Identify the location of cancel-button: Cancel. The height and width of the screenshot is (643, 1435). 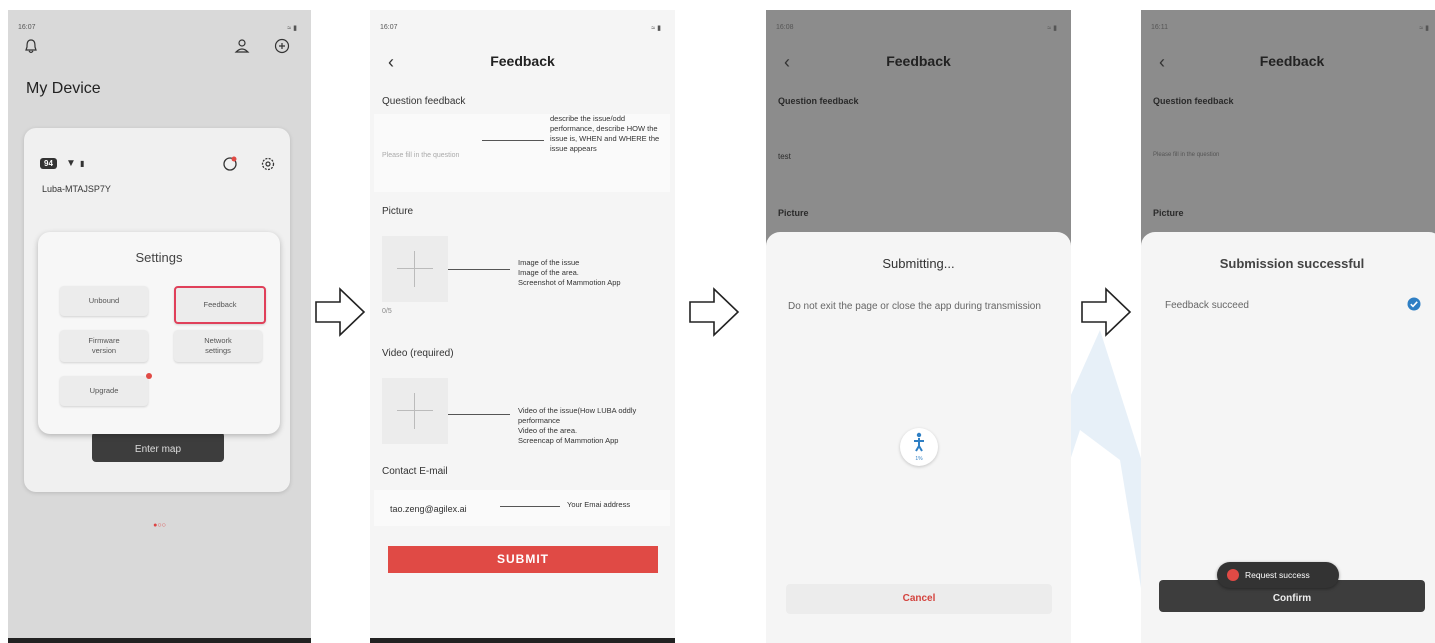
(919, 599).